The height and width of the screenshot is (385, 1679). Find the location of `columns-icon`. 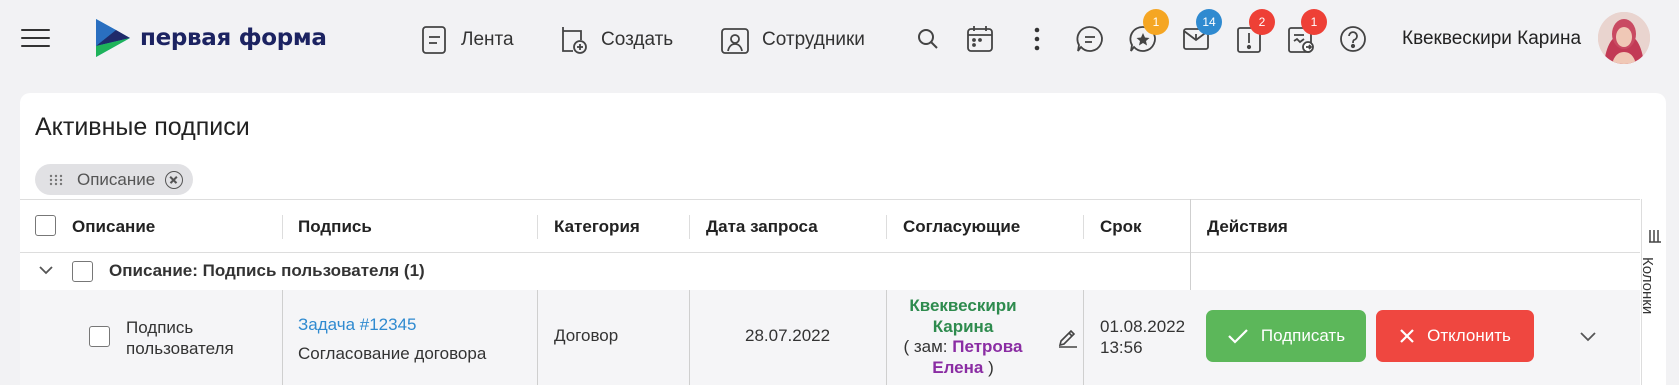

columns-icon is located at coordinates (1655, 236).